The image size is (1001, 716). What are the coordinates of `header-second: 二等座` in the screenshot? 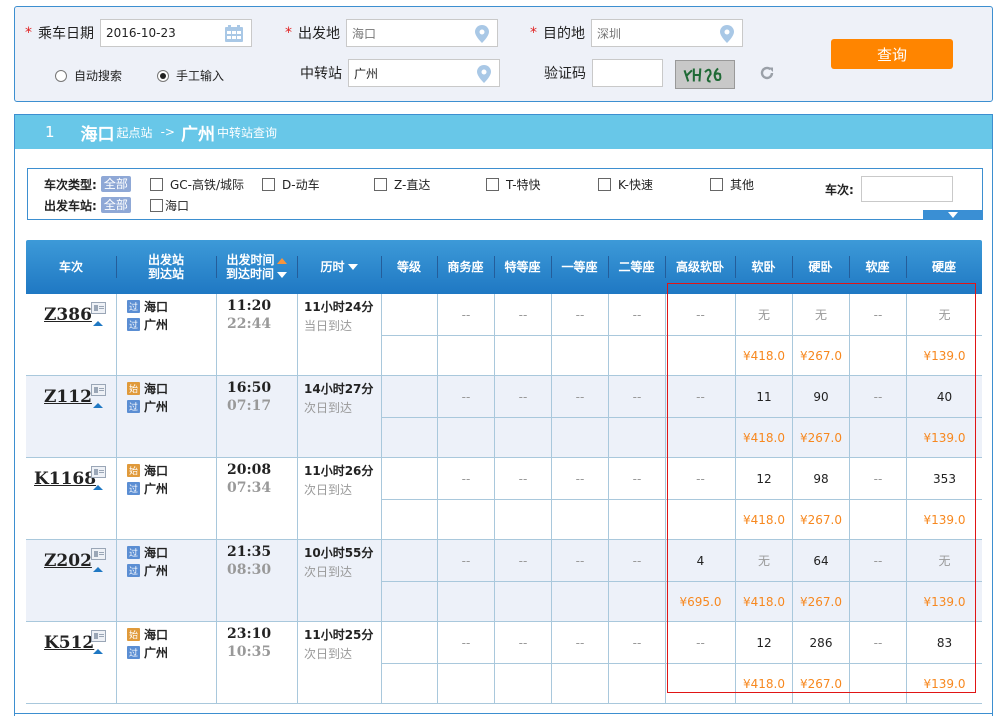 It's located at (636, 267).